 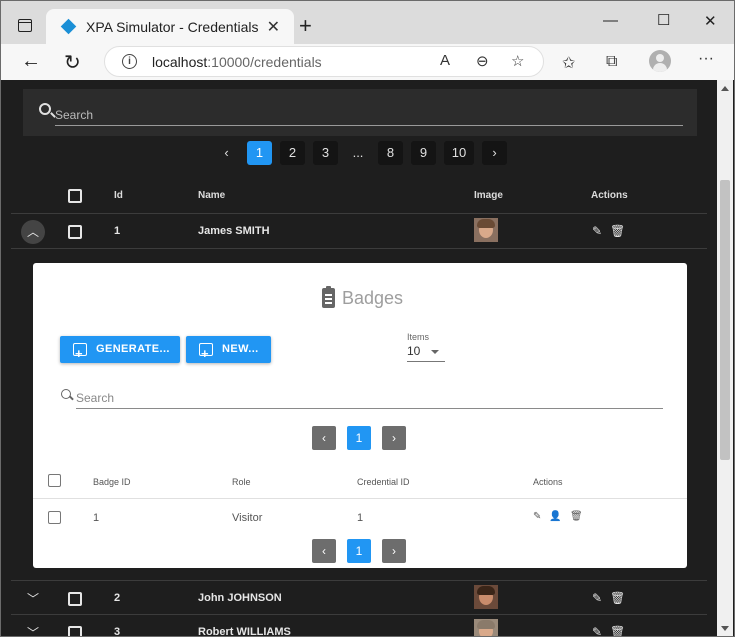 I want to click on header-credential-id: Credential ID, so click(x=383, y=482).